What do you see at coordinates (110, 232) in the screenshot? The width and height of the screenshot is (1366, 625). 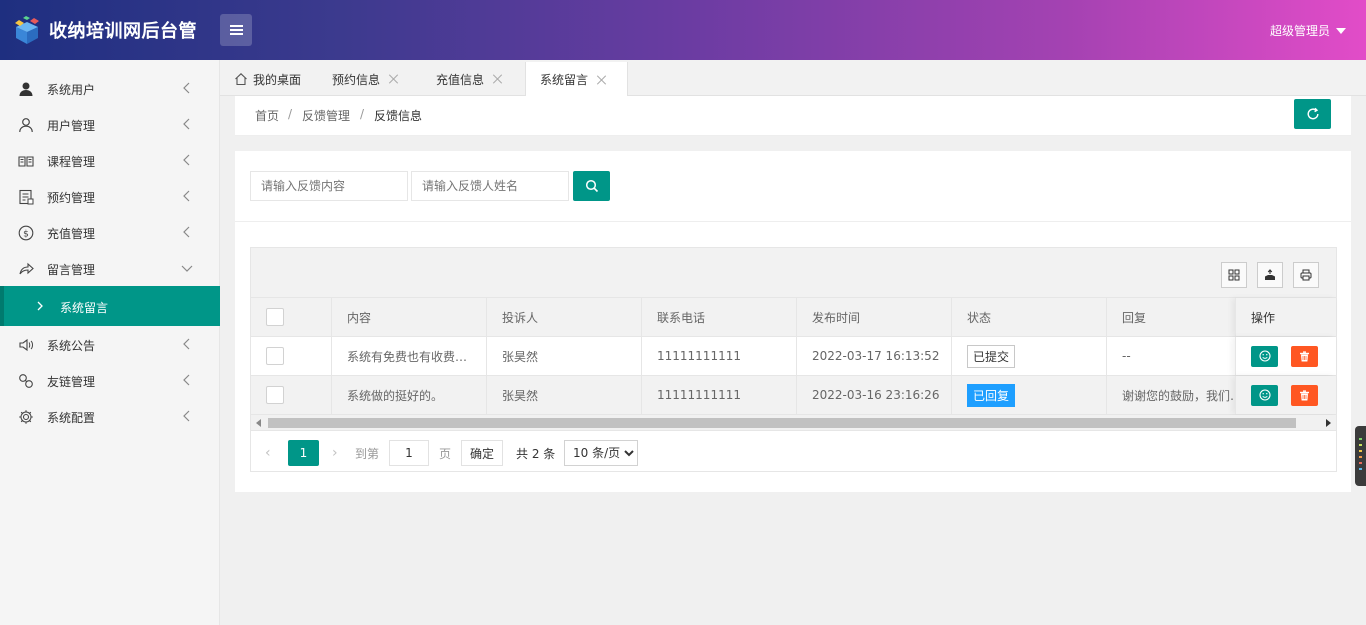 I see `sidebar-item-recharge-management: $ 充值管理` at bounding box center [110, 232].